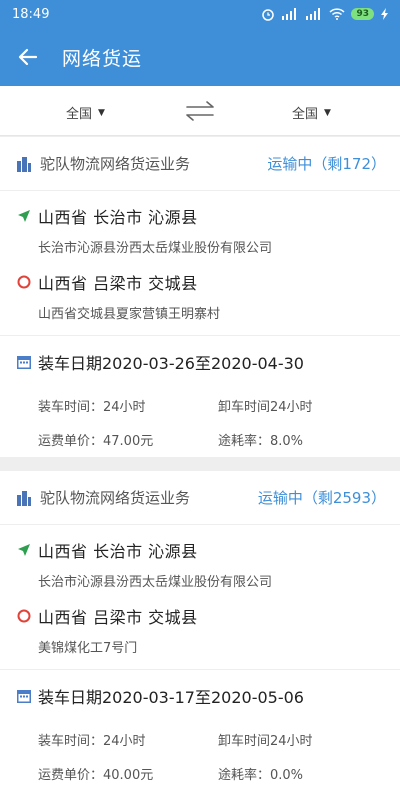 This screenshot has height=800, width=400. Describe the element at coordinates (268, 14) in the screenshot. I see `alarm-icon` at that location.